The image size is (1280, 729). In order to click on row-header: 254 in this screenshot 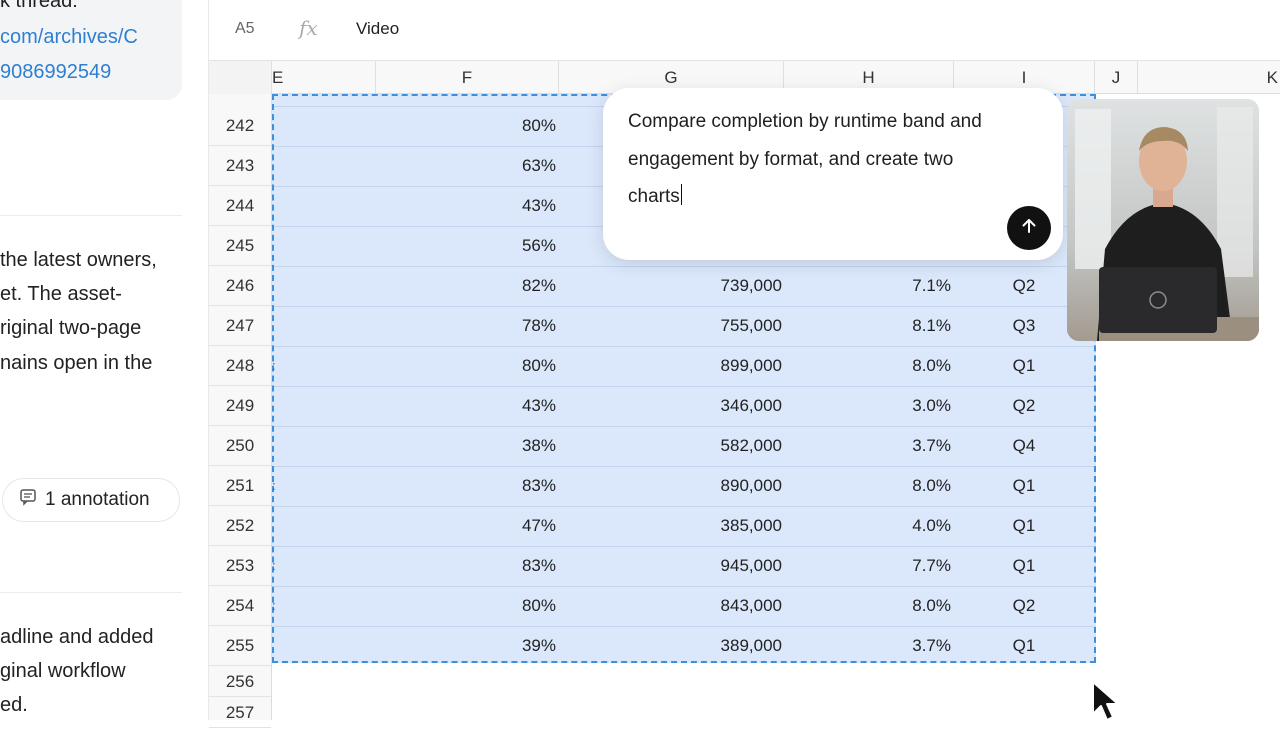, I will do `click(240, 606)`.